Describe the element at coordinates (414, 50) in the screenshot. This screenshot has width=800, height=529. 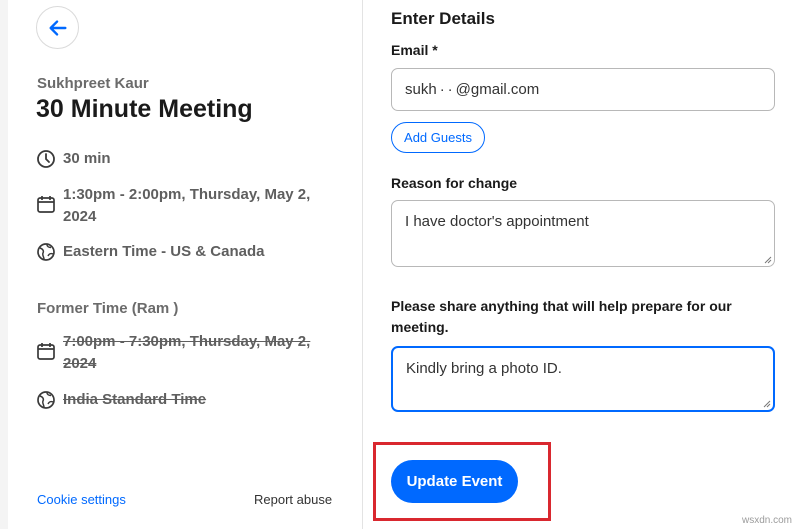
I see `email-label: Email *` at that location.